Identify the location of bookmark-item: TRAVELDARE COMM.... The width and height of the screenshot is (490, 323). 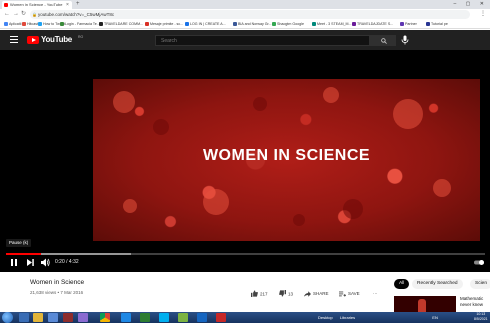
(121, 24).